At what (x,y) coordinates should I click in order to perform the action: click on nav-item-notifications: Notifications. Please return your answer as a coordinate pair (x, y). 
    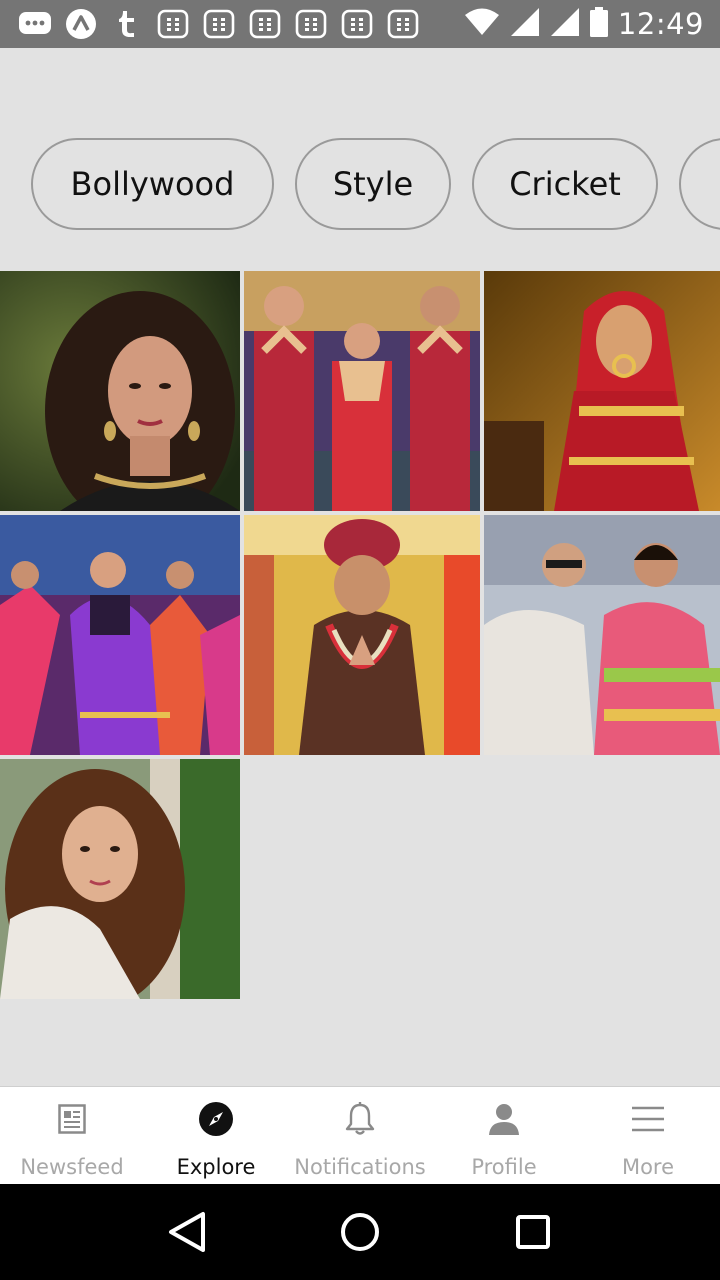
    Looking at the image, I should click on (360, 1136).